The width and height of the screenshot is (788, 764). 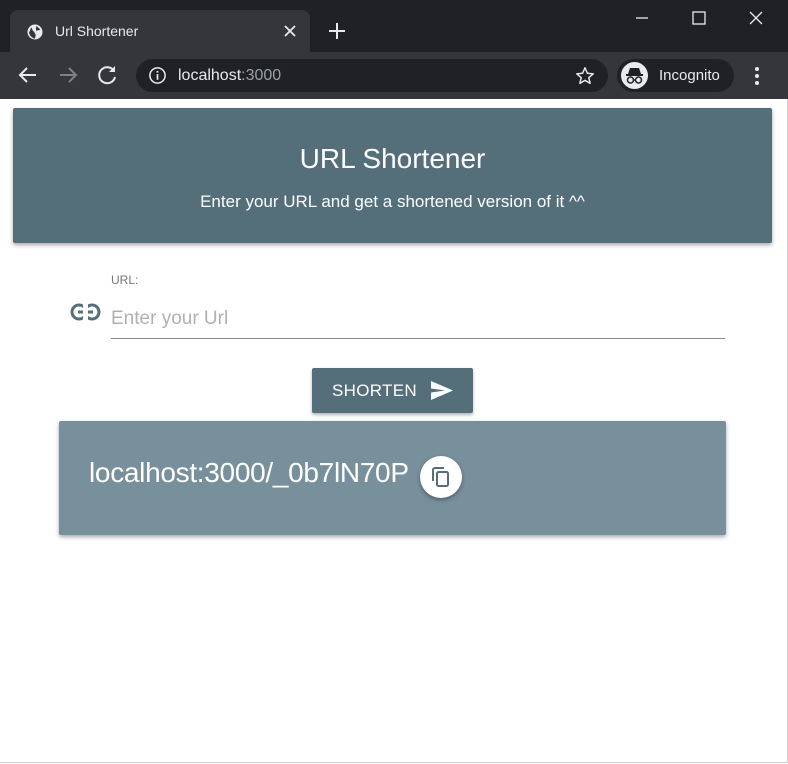 I want to click on address-host: localhost, so click(x=210, y=75).